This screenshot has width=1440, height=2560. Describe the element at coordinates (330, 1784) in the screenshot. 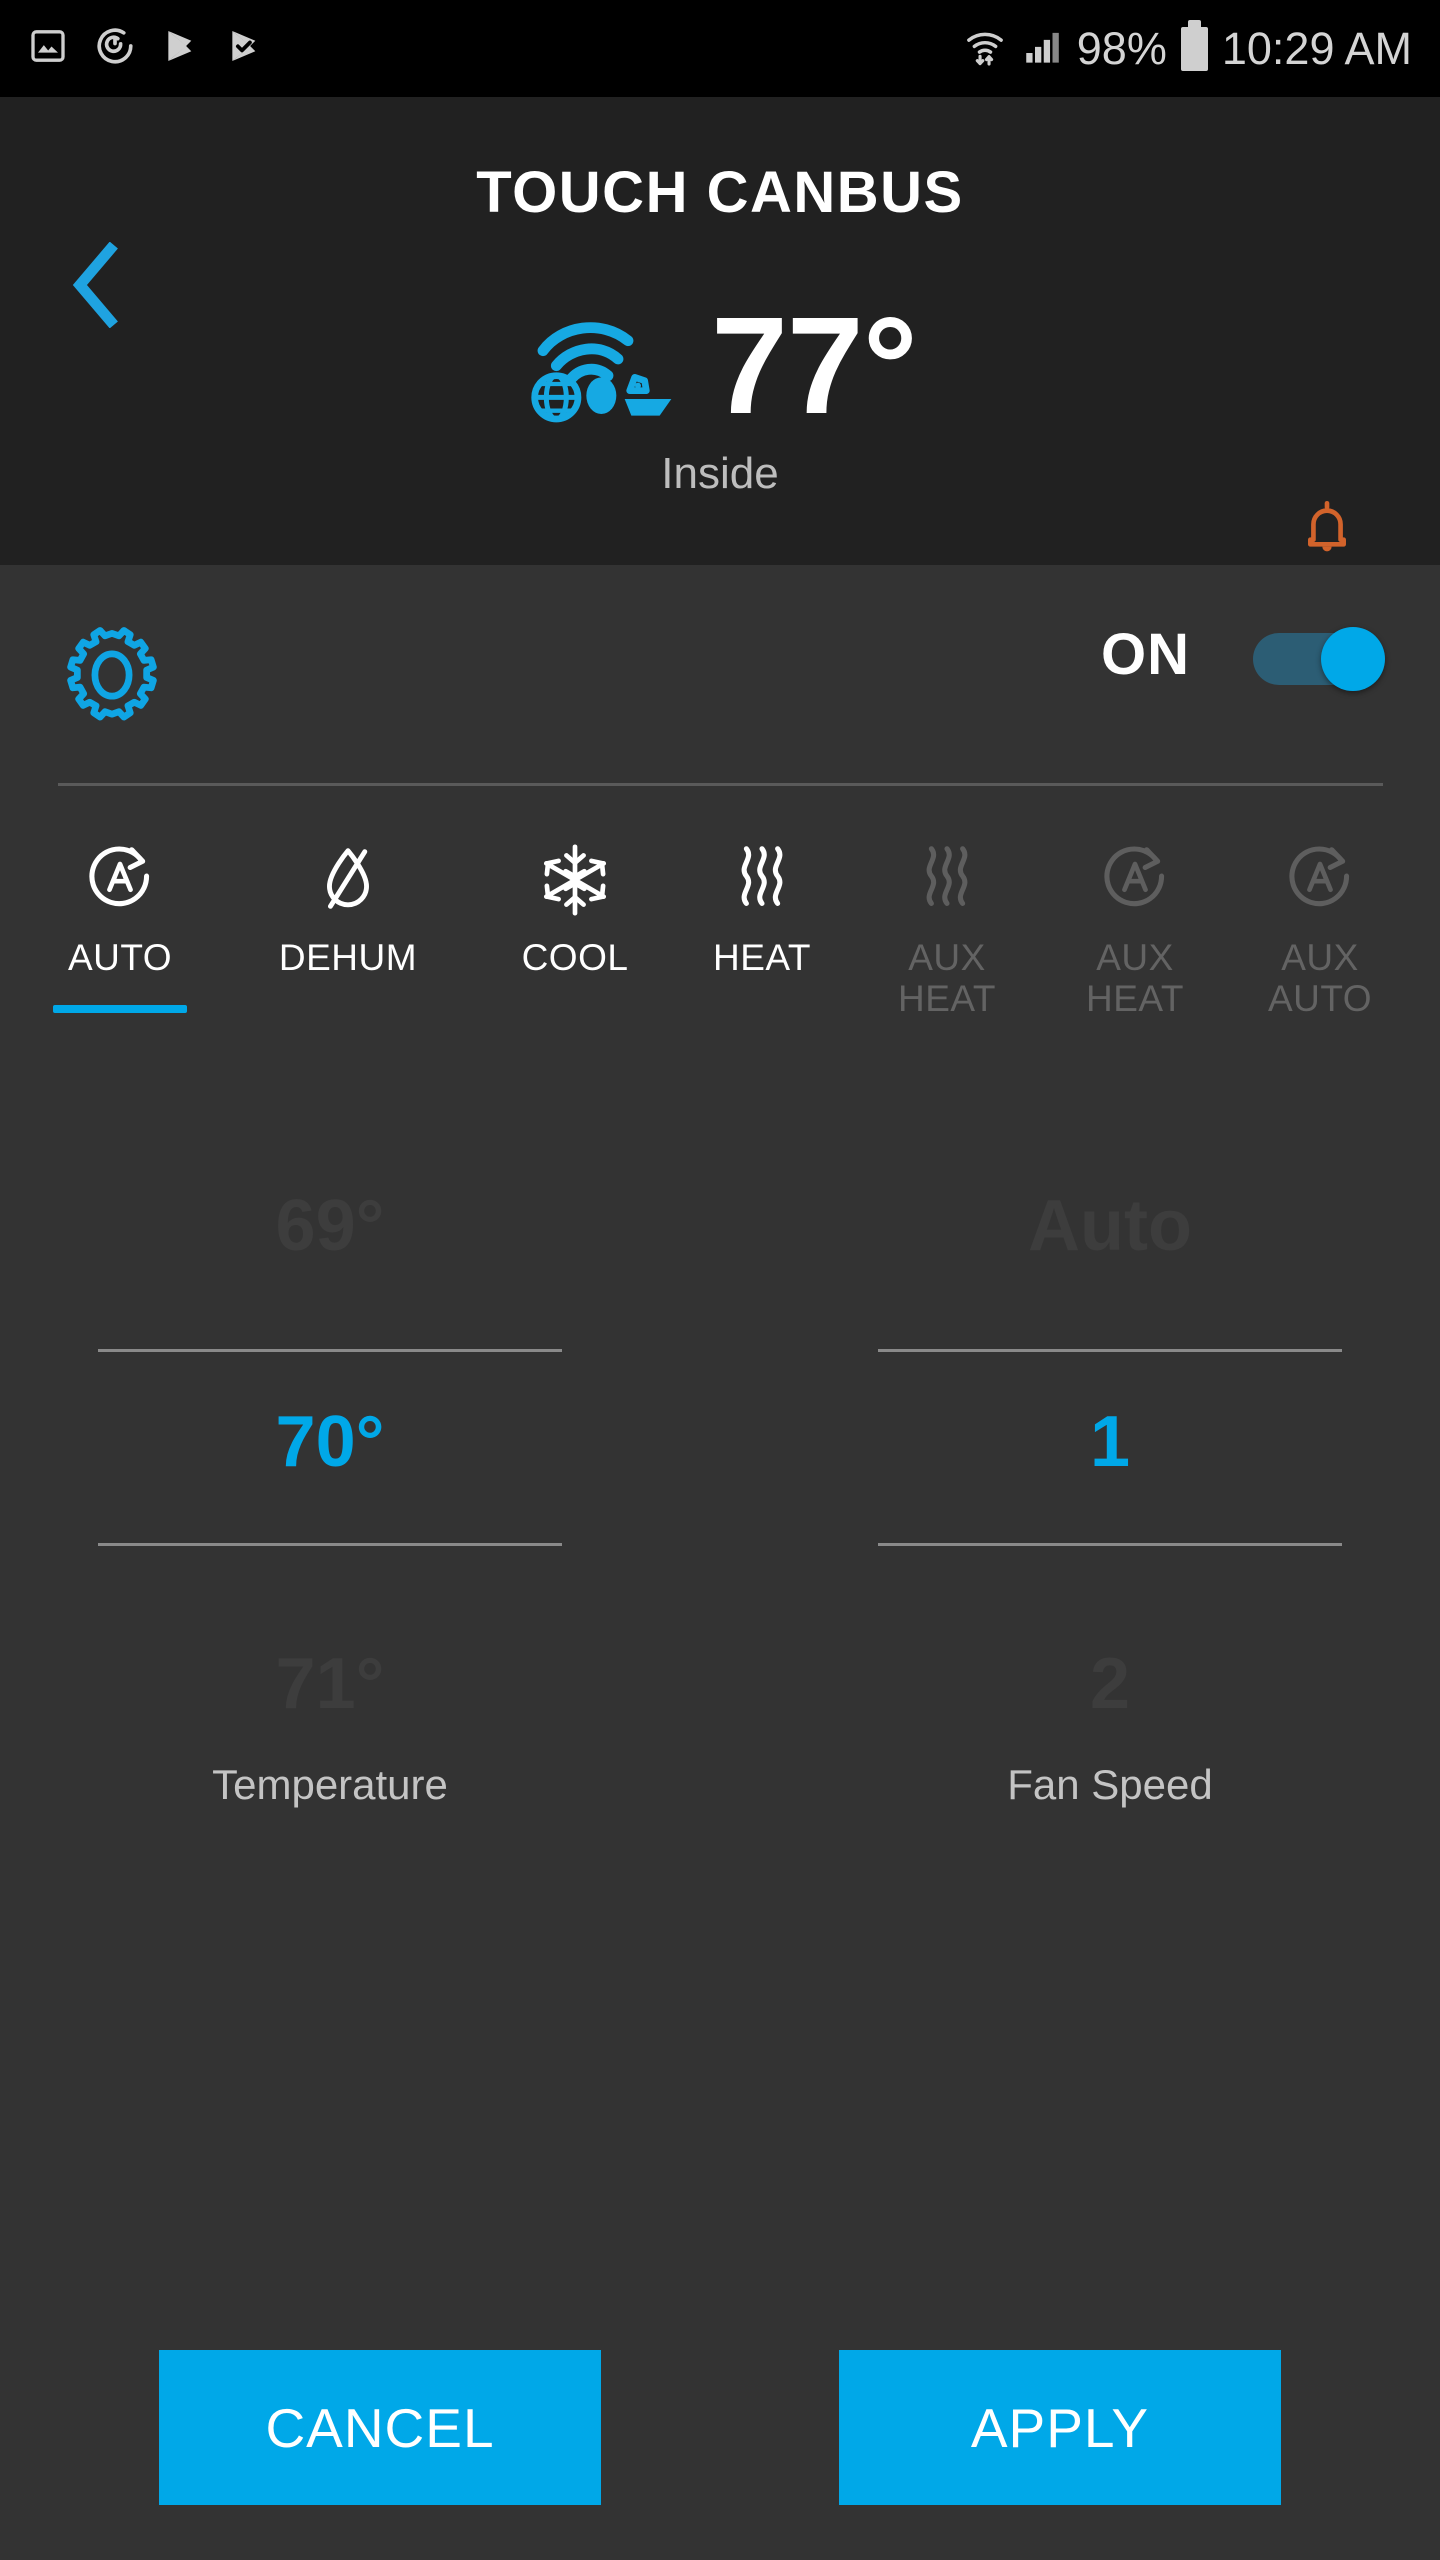

I see `temperature-picker-label: Temperature` at that location.